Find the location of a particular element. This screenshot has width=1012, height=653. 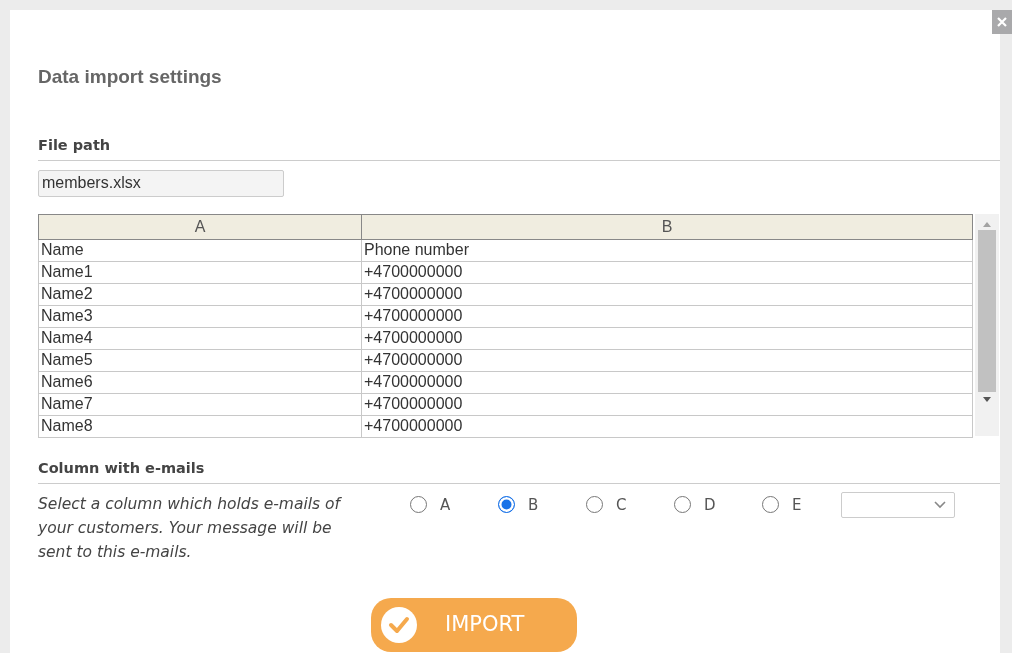

table-cell: Name8 is located at coordinates (200, 426).